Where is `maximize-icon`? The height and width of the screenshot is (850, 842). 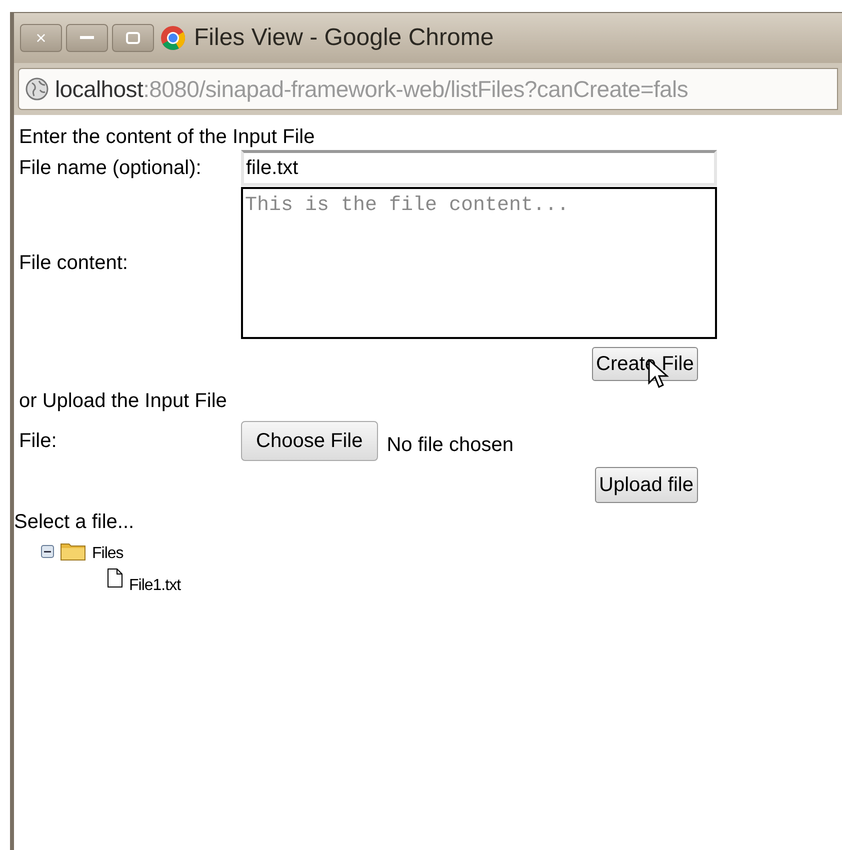
maximize-icon is located at coordinates (133, 38).